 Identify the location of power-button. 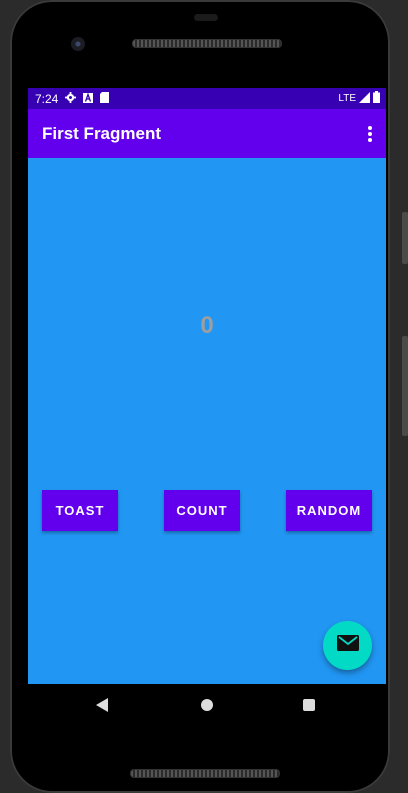
(405, 238).